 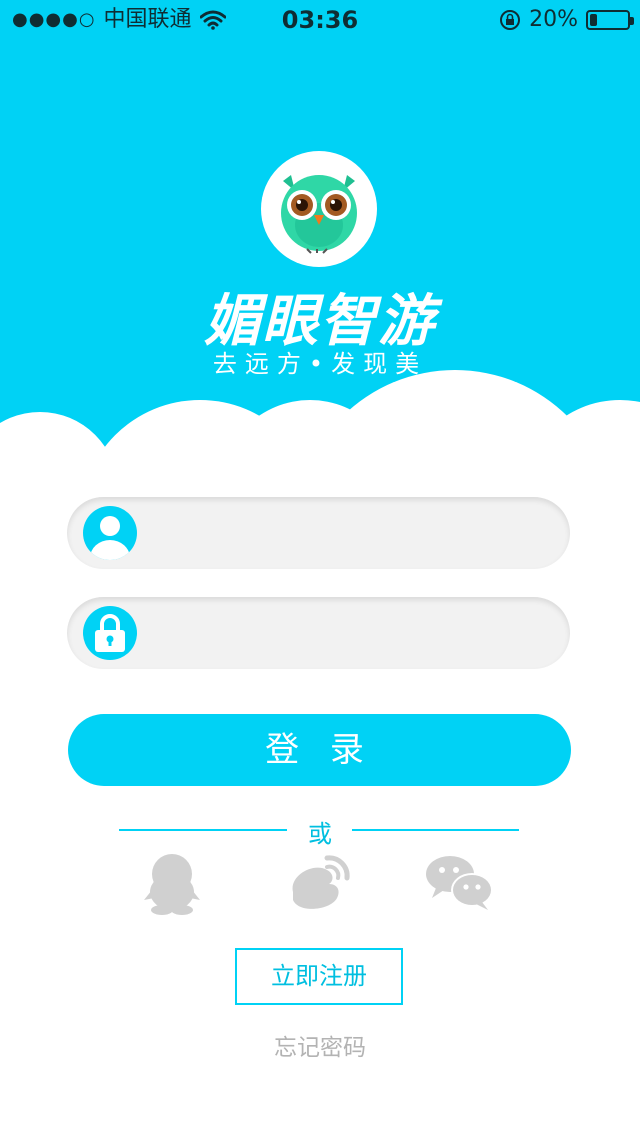 I want to click on wechat-login-button, so click(x=460, y=884).